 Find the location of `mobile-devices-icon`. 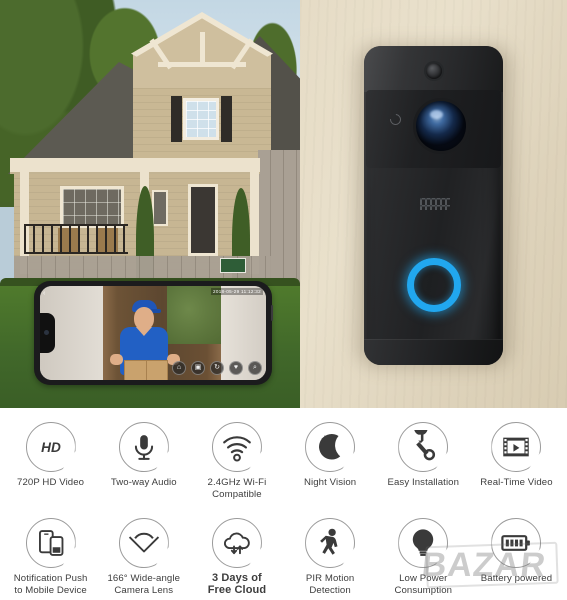

mobile-devices-icon is located at coordinates (51, 543).